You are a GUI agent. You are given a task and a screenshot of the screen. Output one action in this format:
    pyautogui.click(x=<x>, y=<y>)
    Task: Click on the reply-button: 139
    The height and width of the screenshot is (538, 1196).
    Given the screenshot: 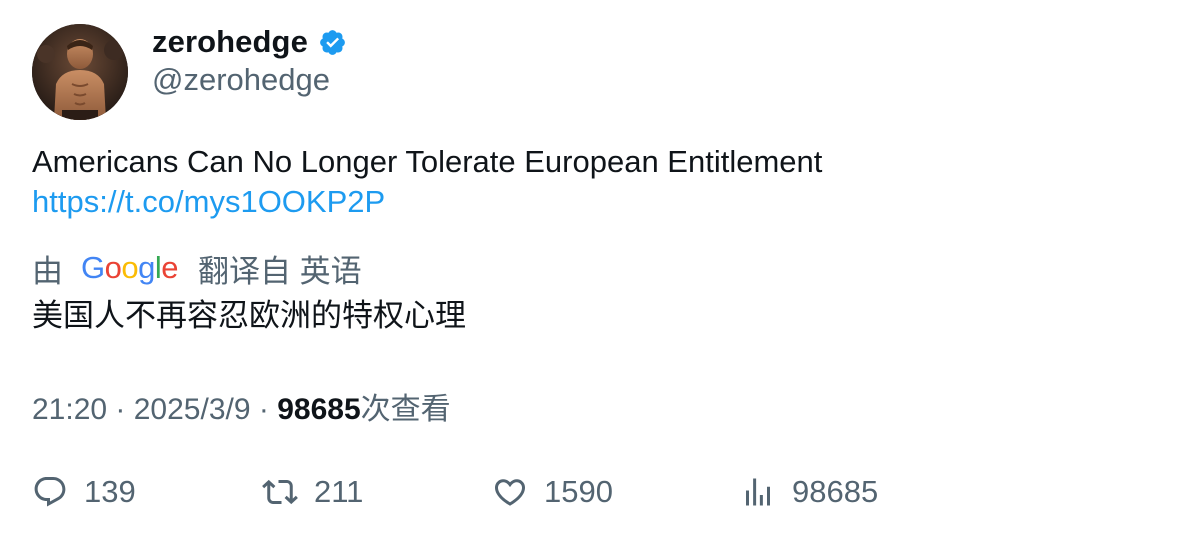 What is the action you would take?
    pyautogui.click(x=84, y=492)
    